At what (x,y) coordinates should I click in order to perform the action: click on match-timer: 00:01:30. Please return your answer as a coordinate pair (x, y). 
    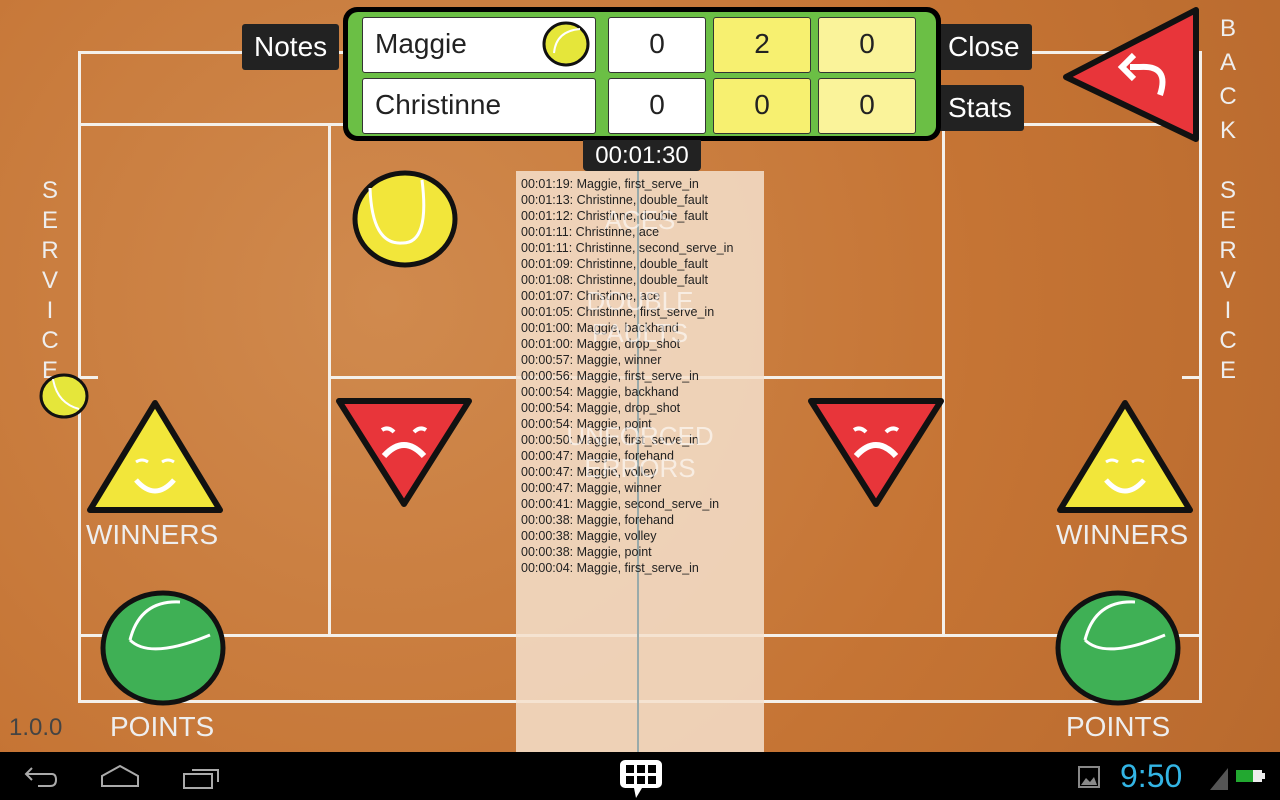
    Looking at the image, I should click on (642, 155).